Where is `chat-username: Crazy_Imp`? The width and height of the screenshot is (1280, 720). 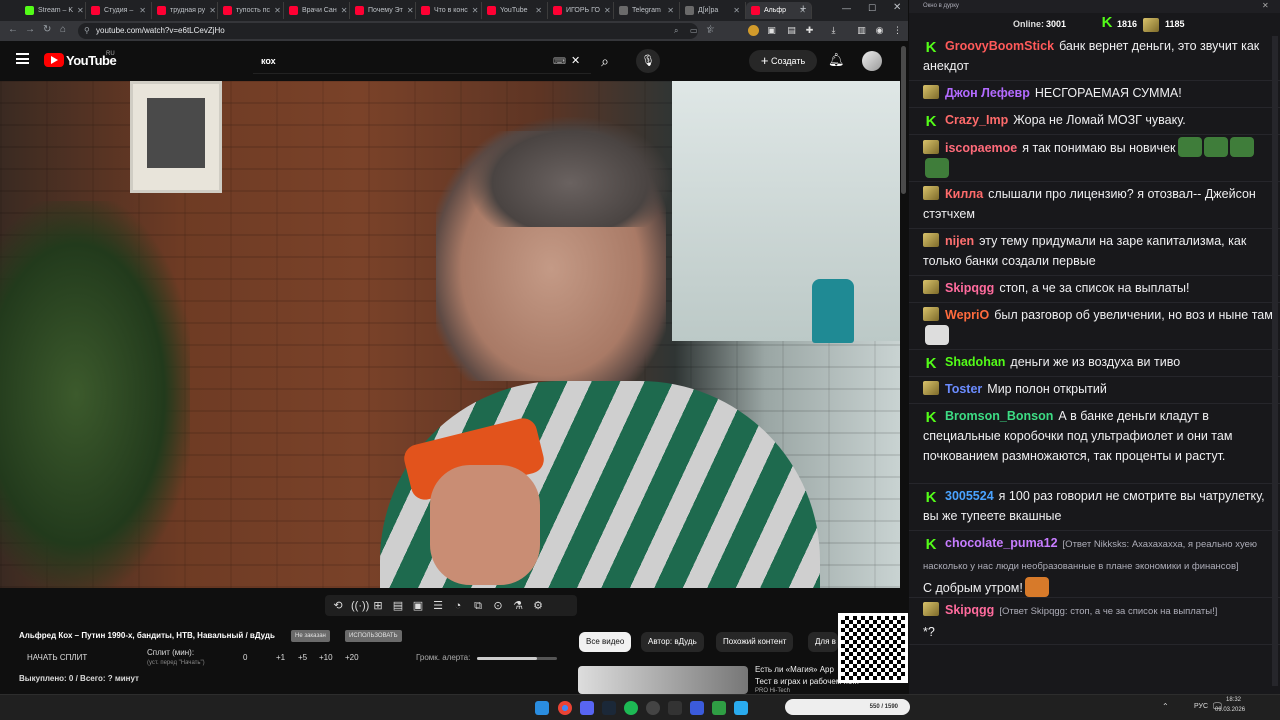 chat-username: Crazy_Imp is located at coordinates (976, 120).